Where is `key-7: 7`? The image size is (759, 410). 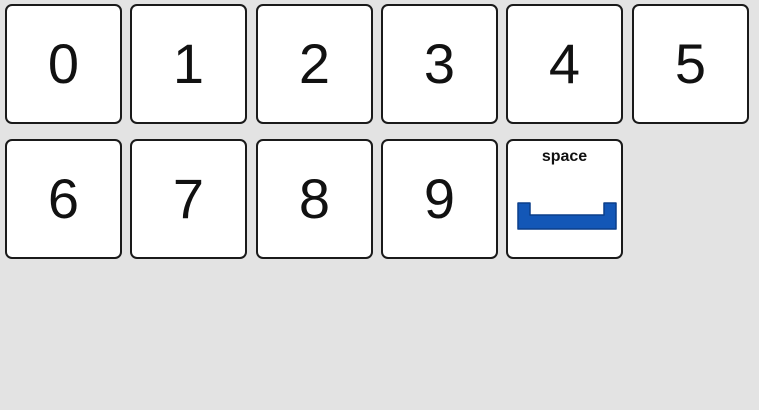
key-7: 7 is located at coordinates (188, 199).